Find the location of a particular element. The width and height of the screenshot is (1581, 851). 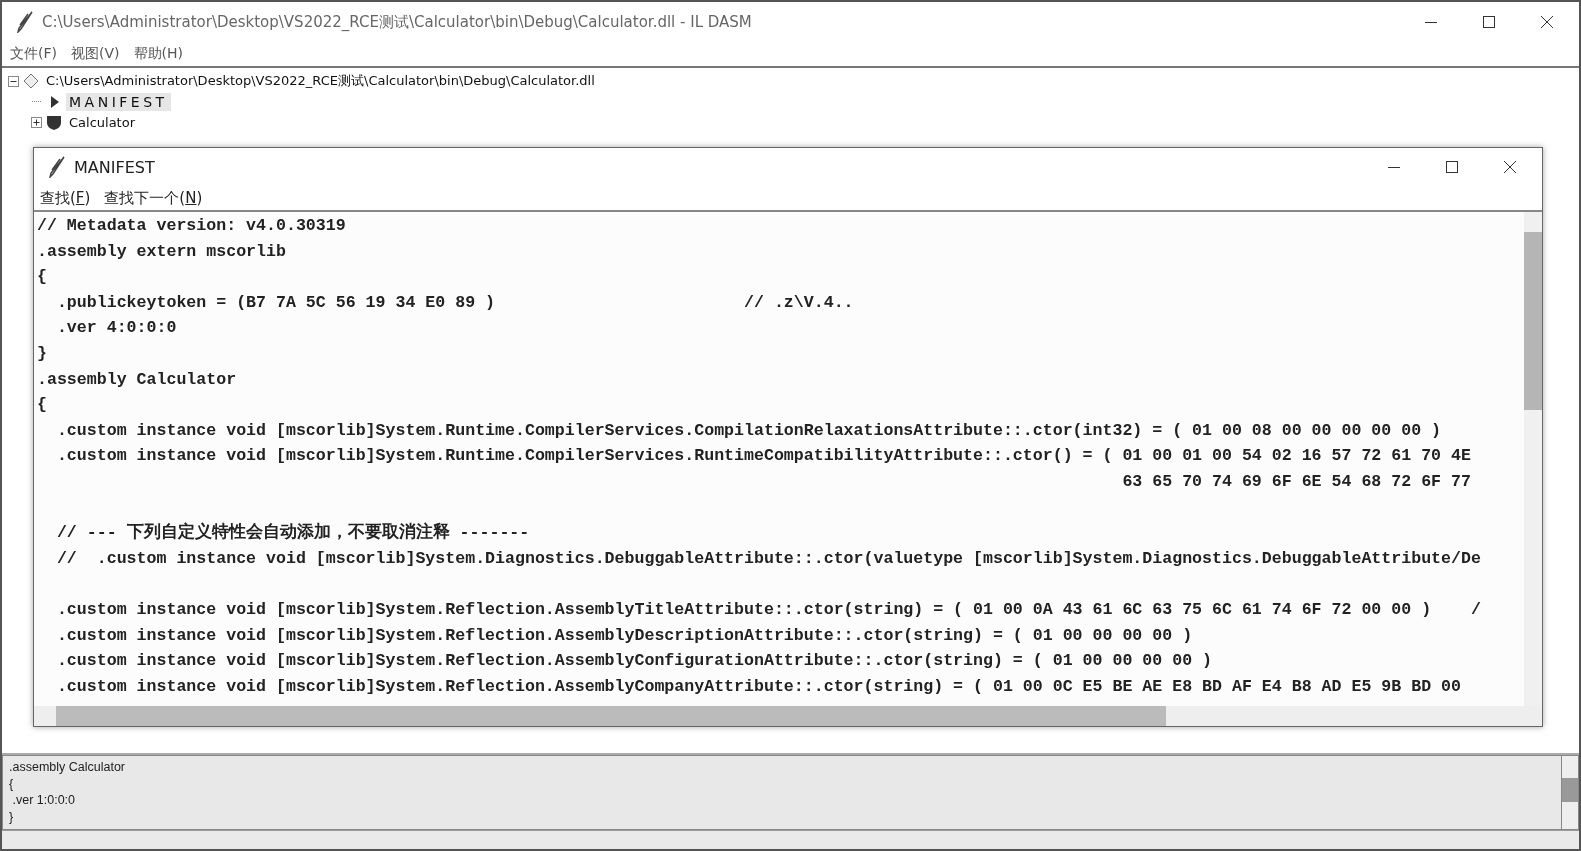

code-line: .custom instance void [mscorlib]System.Reflection.AssemblyDescriptionAttribute::.ctor(string) = ( 01 00 00 00 00 ) is located at coordinates (624, 635).